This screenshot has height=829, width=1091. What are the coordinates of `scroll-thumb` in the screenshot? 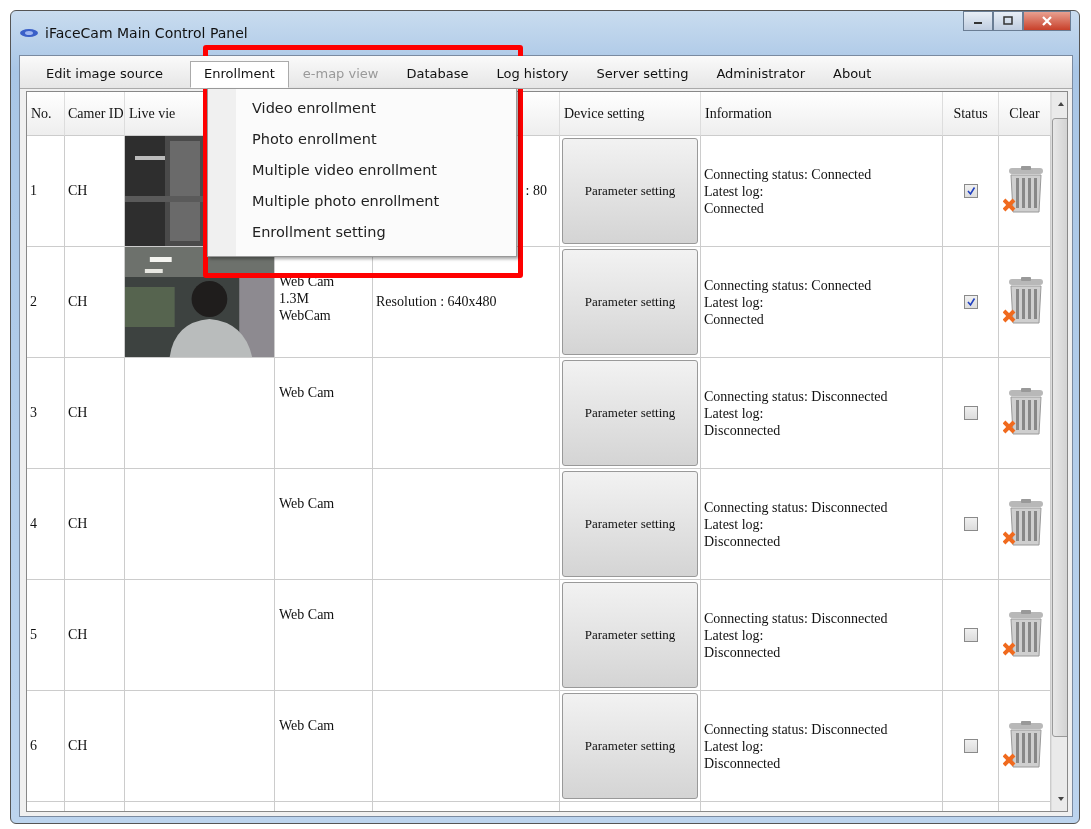 It's located at (1059, 427).